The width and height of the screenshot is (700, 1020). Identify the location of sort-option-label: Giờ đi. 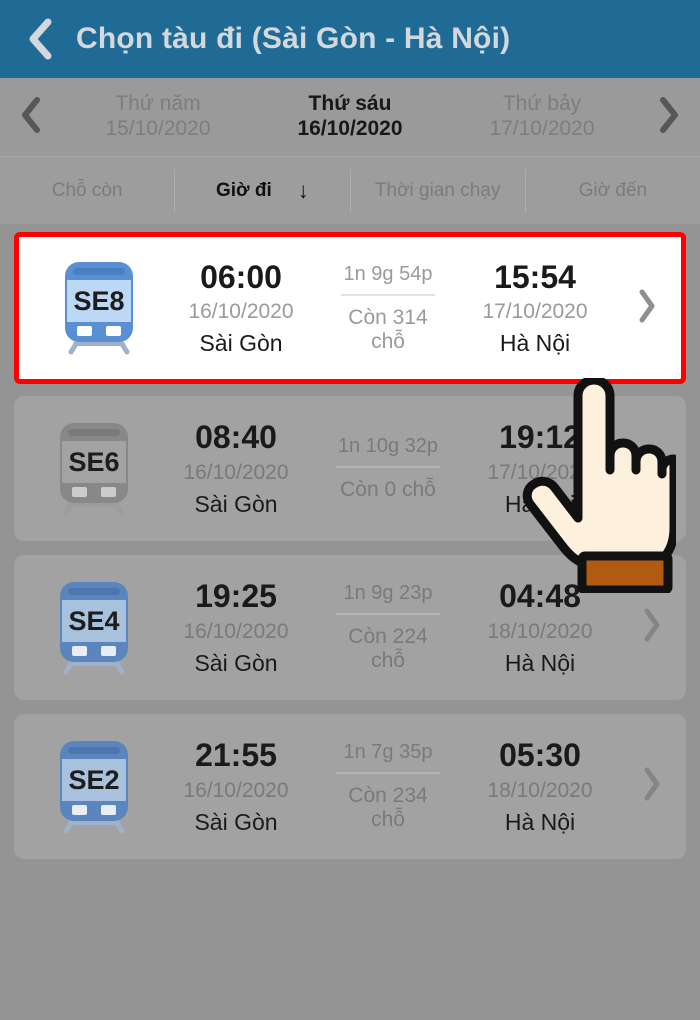
(244, 190).